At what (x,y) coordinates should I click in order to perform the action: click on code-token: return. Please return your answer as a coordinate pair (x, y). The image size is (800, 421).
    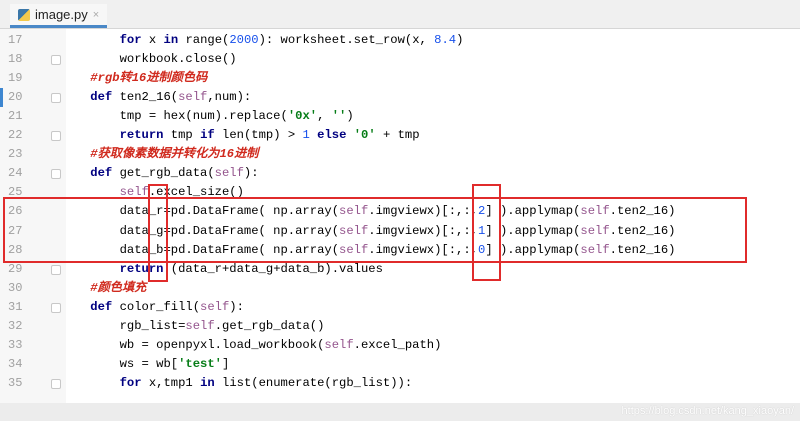
    Looking at the image, I should click on (141, 135).